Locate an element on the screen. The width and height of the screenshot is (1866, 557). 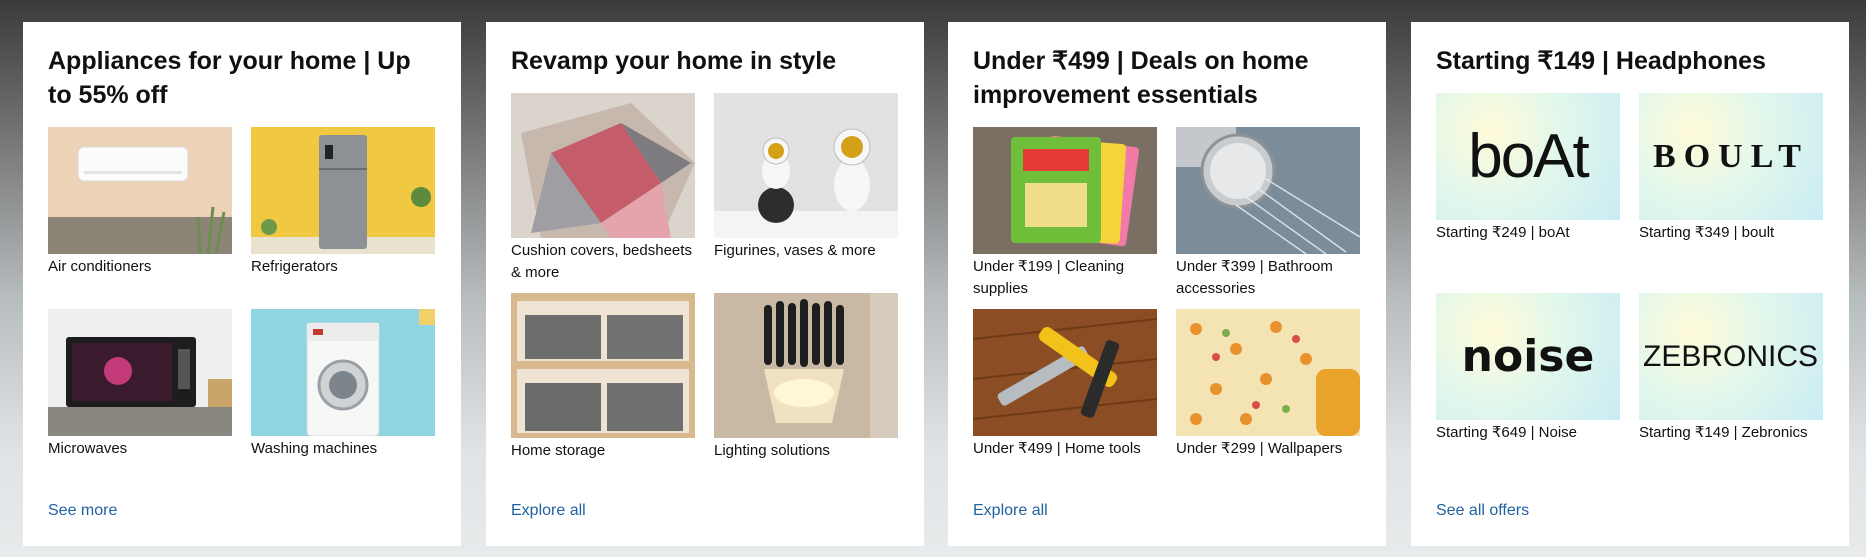
tile-noise: noise Starting ₹649 | Noise is located at coordinates (1528, 368).